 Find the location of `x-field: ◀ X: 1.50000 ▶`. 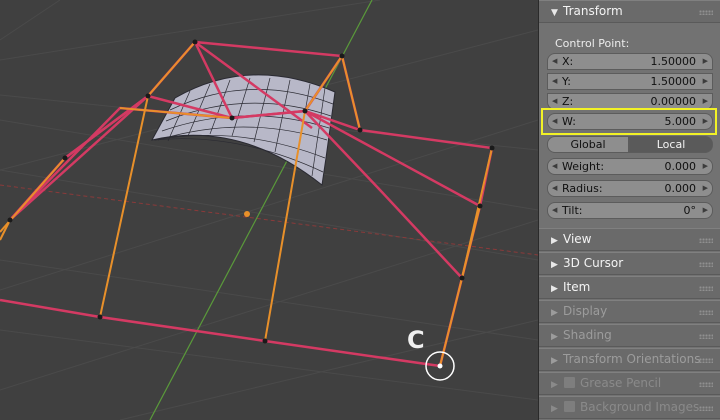

x-field: ◀ X: 1.50000 ▶ is located at coordinates (630, 61).